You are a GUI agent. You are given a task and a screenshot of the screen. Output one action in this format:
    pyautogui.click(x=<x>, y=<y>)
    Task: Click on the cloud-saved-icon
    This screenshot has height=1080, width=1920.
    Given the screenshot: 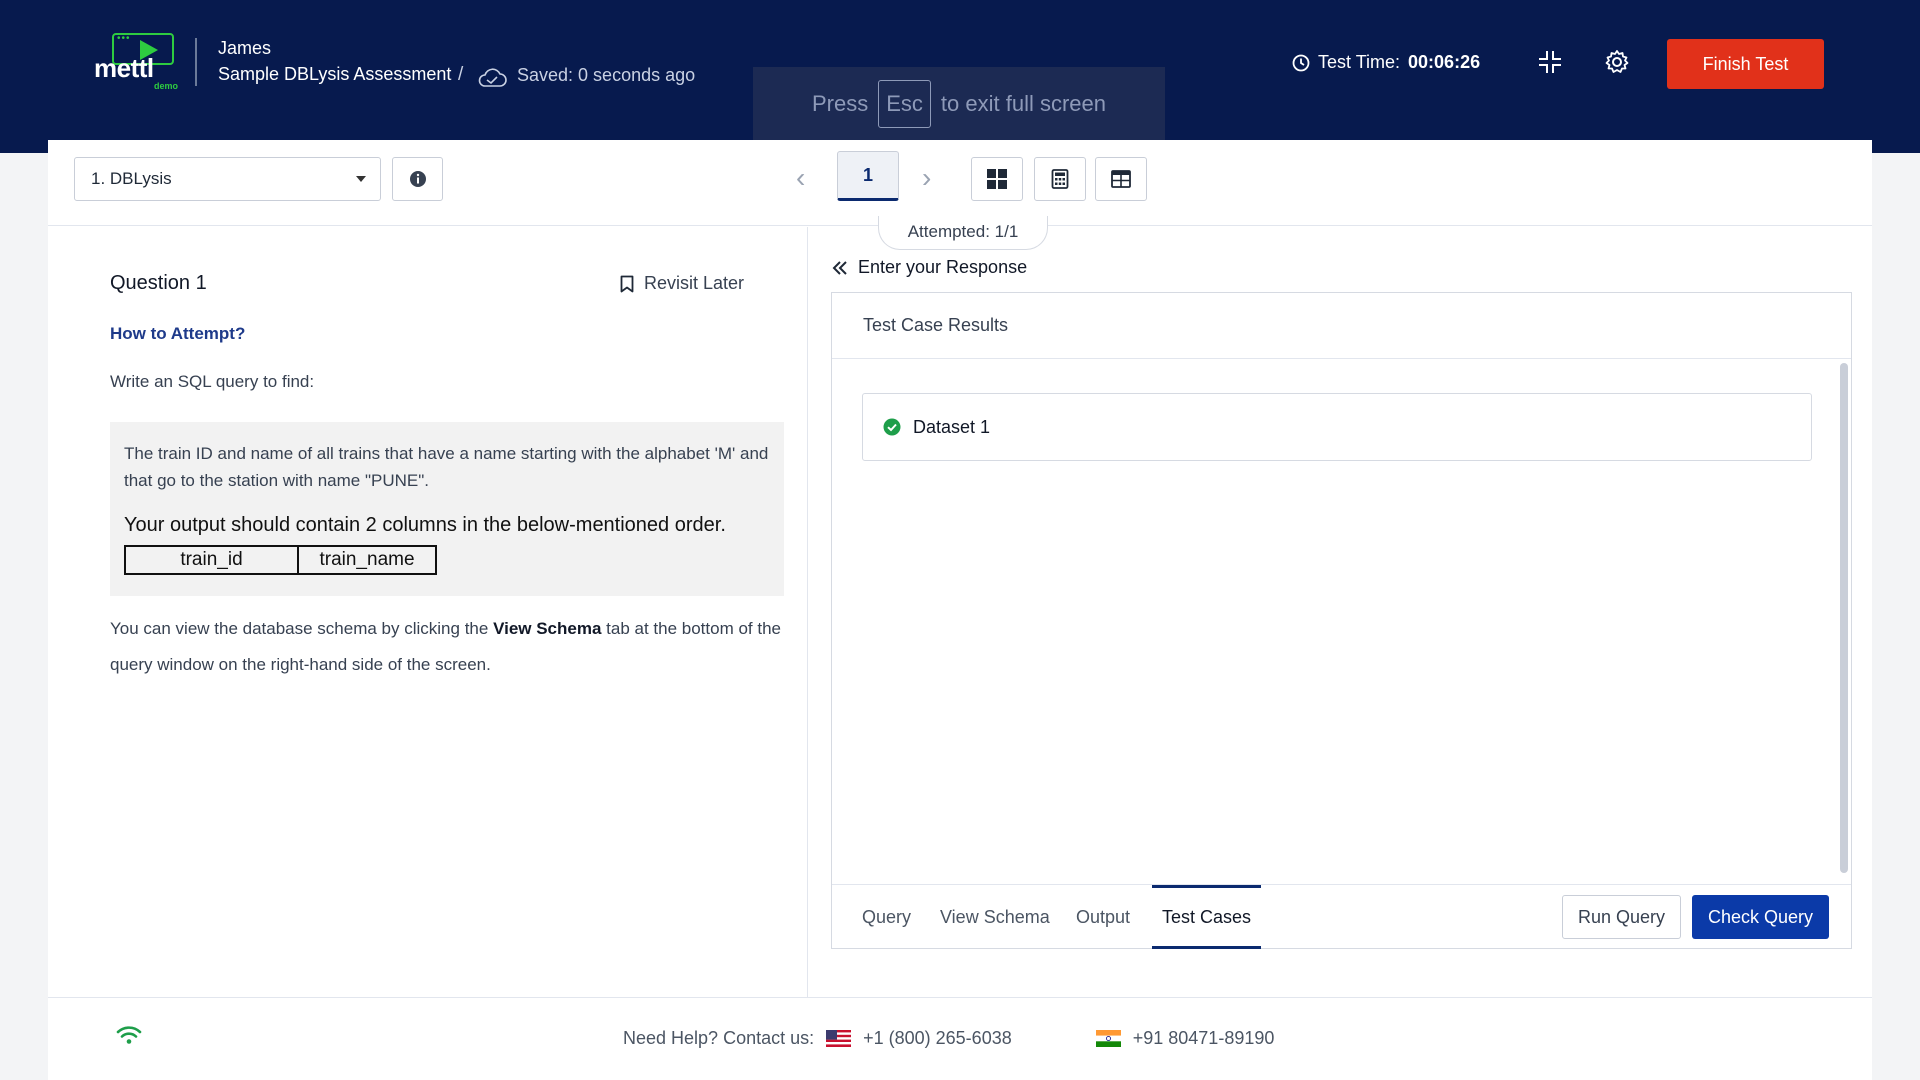 What is the action you would take?
    pyautogui.click(x=492, y=77)
    